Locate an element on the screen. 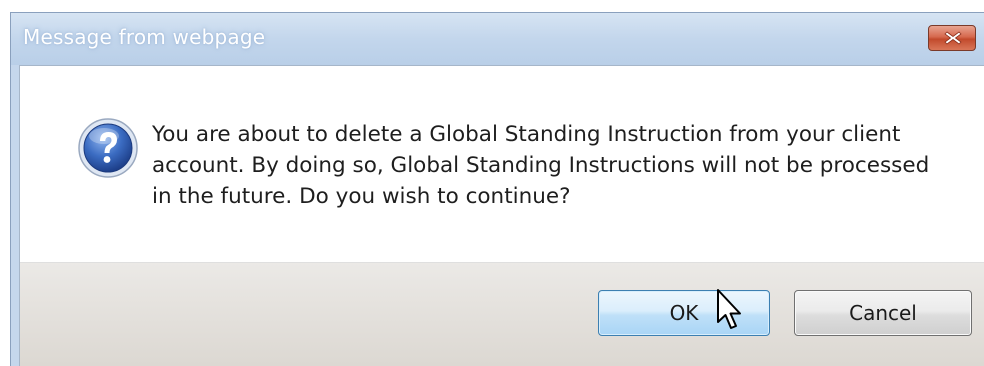 The image size is (984, 366). dialog-titlebar: Message from webpage is located at coordinates (497, 39).